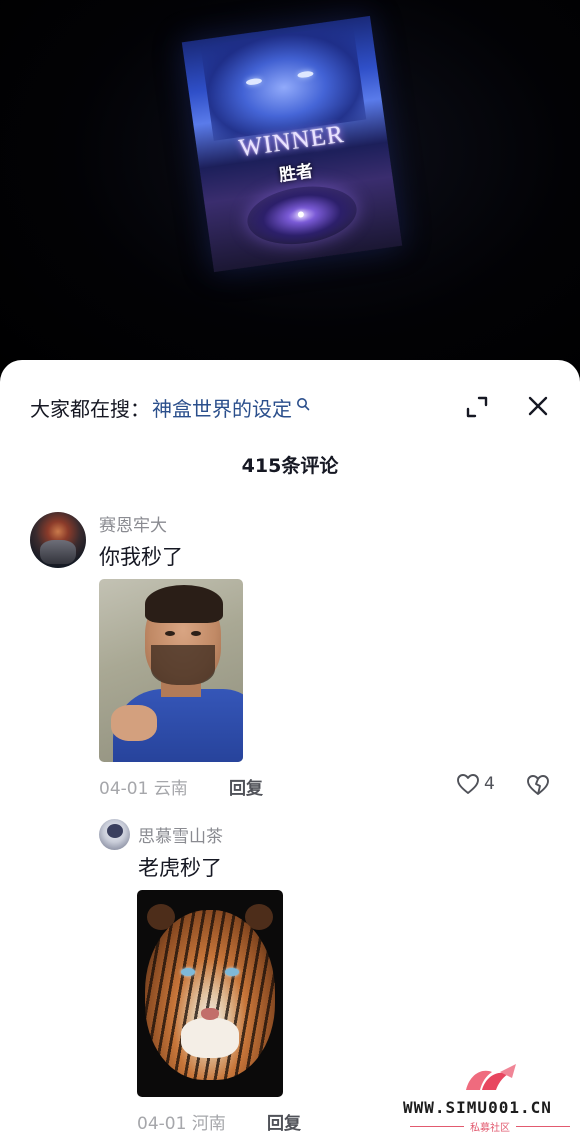  Describe the element at coordinates (133, 523) in the screenshot. I see `comment-username: 赛恩牢大` at that location.